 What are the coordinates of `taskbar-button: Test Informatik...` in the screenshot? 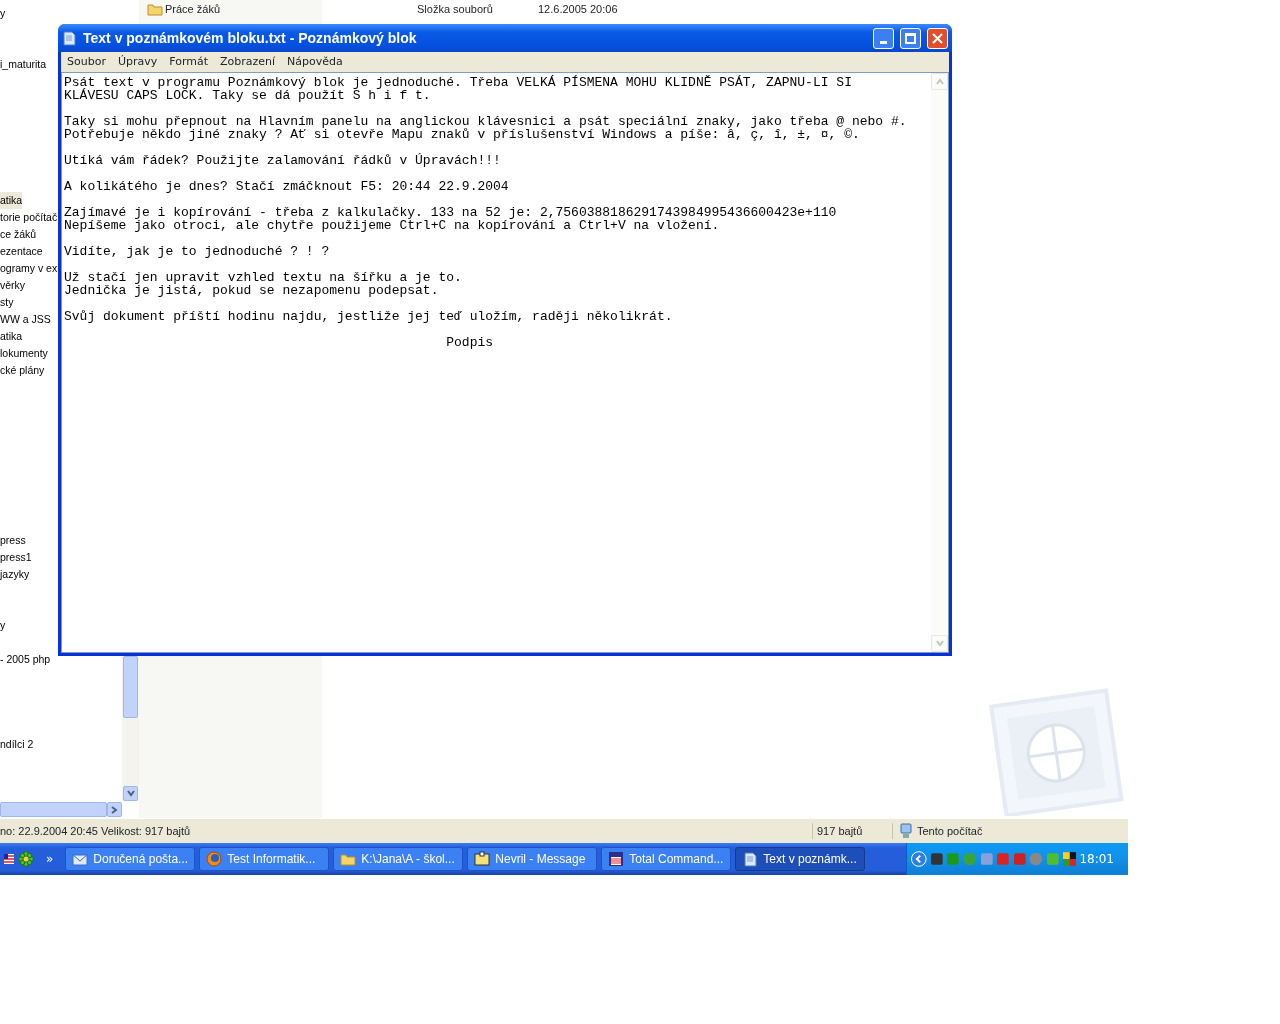 It's located at (264, 859).